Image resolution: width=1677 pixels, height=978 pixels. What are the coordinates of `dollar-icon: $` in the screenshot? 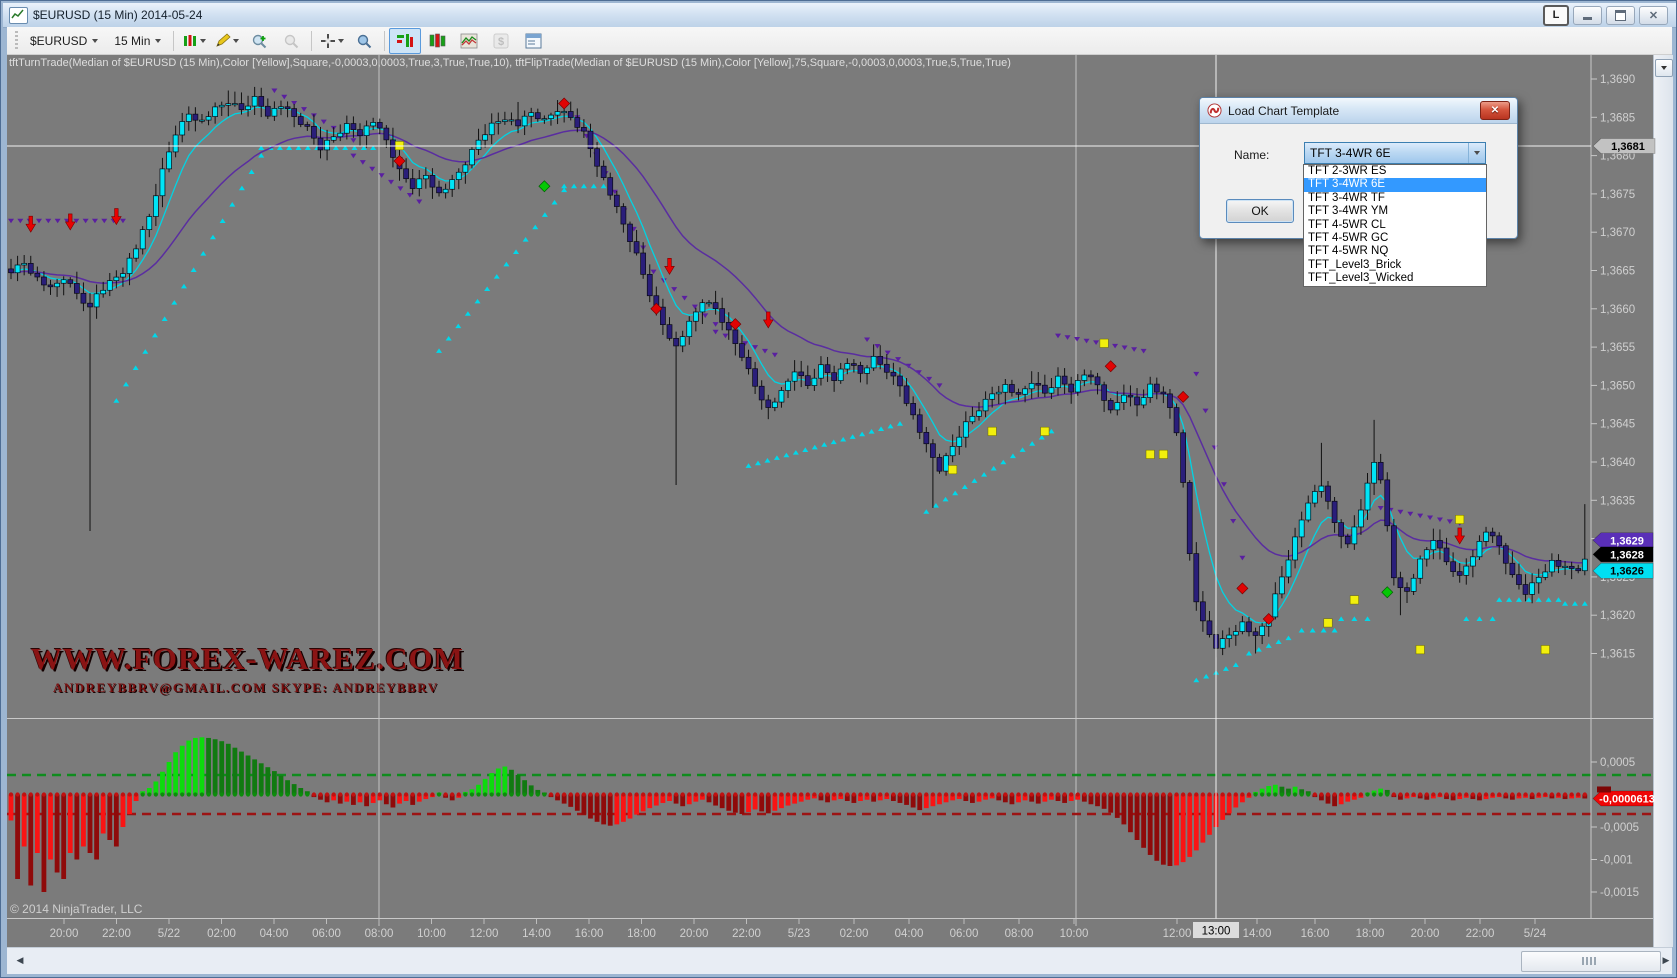 It's located at (501, 40).